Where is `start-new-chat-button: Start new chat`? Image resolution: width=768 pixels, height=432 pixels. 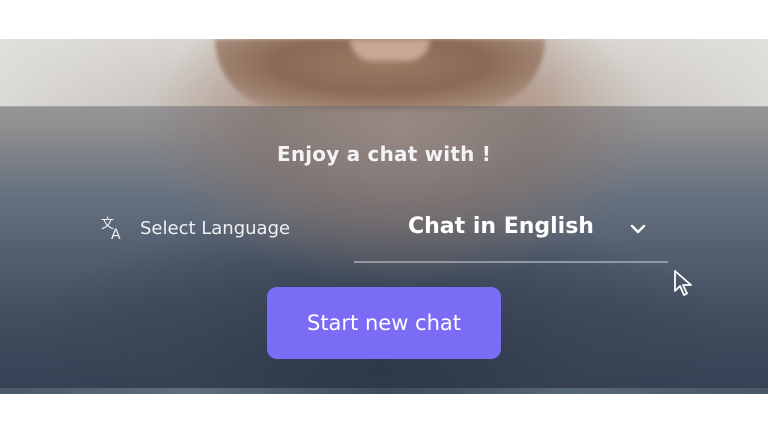 start-new-chat-button: Start new chat is located at coordinates (384, 323).